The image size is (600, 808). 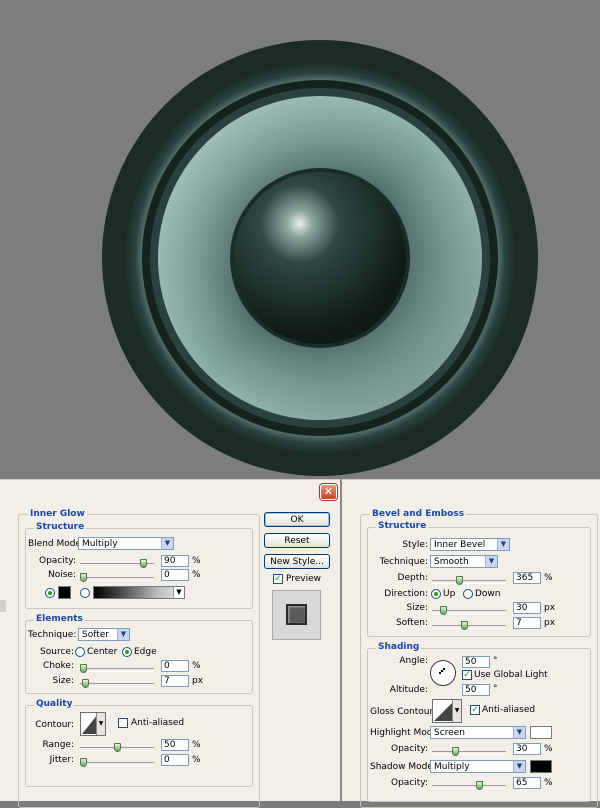 What do you see at coordinates (412, 578) in the screenshot?
I see `depth-label: Depth:` at bounding box center [412, 578].